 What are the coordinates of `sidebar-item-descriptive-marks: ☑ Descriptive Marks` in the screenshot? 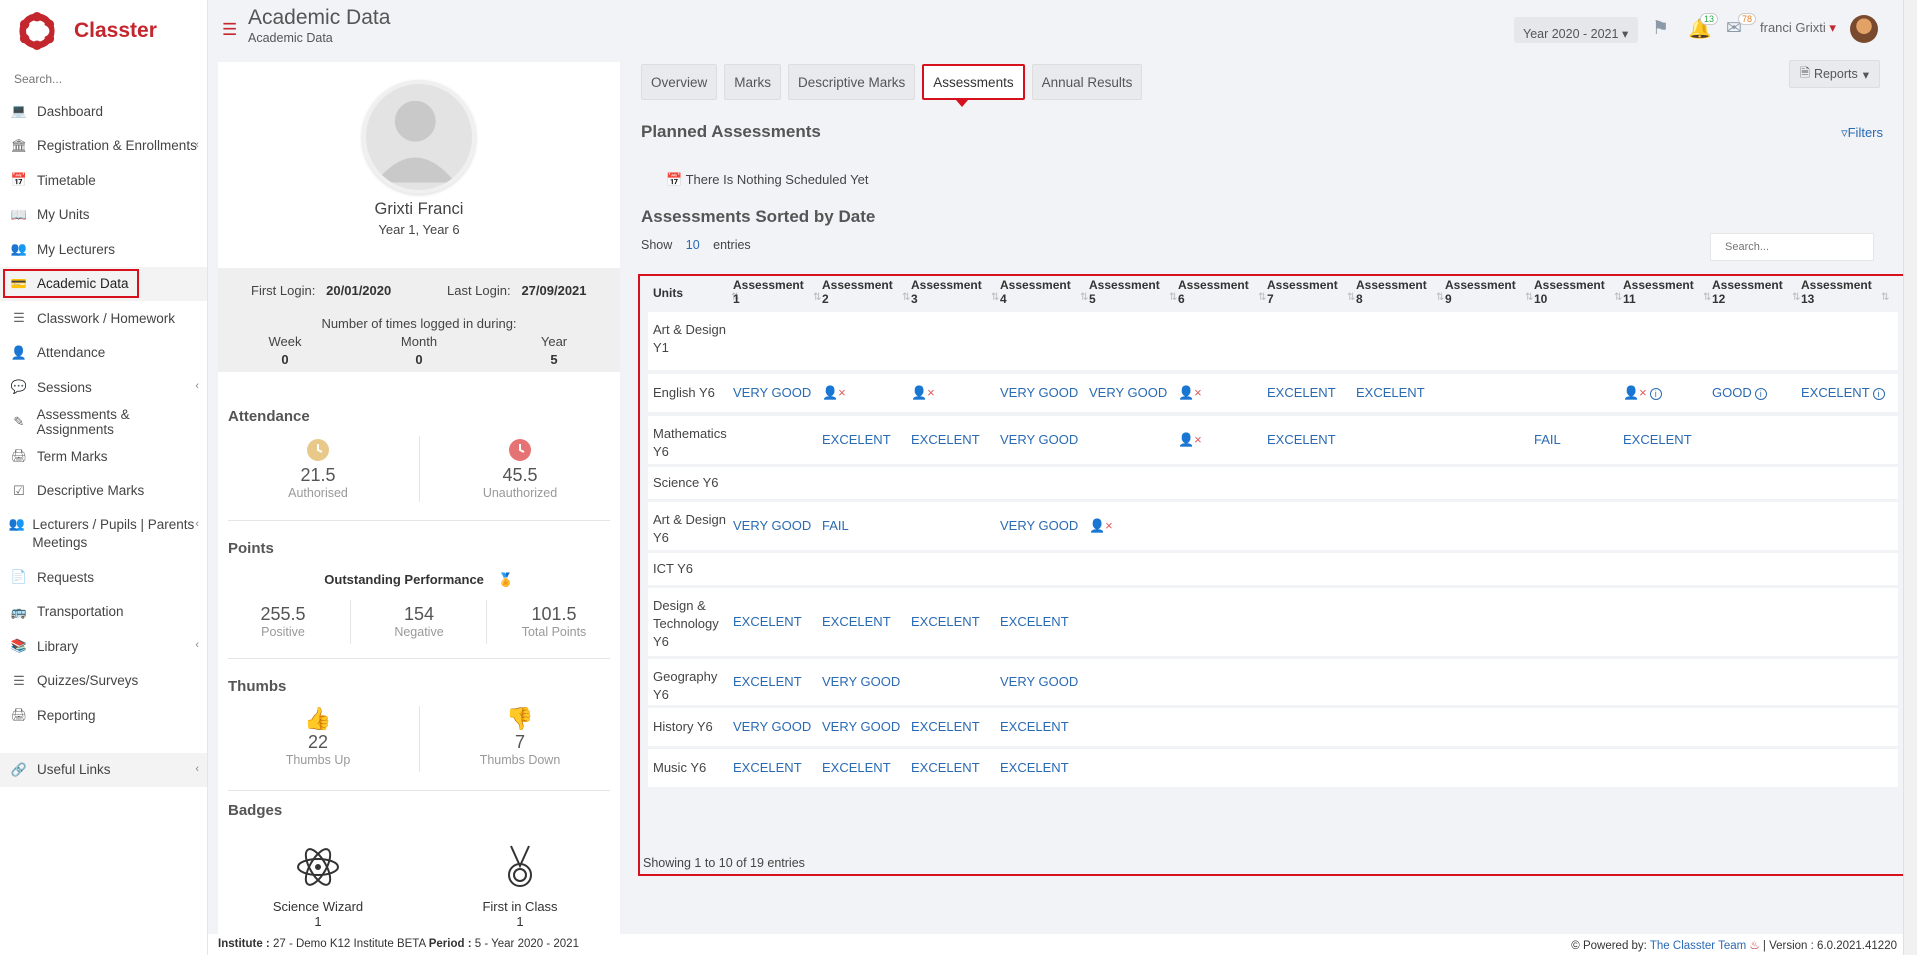 It's located at (103, 491).